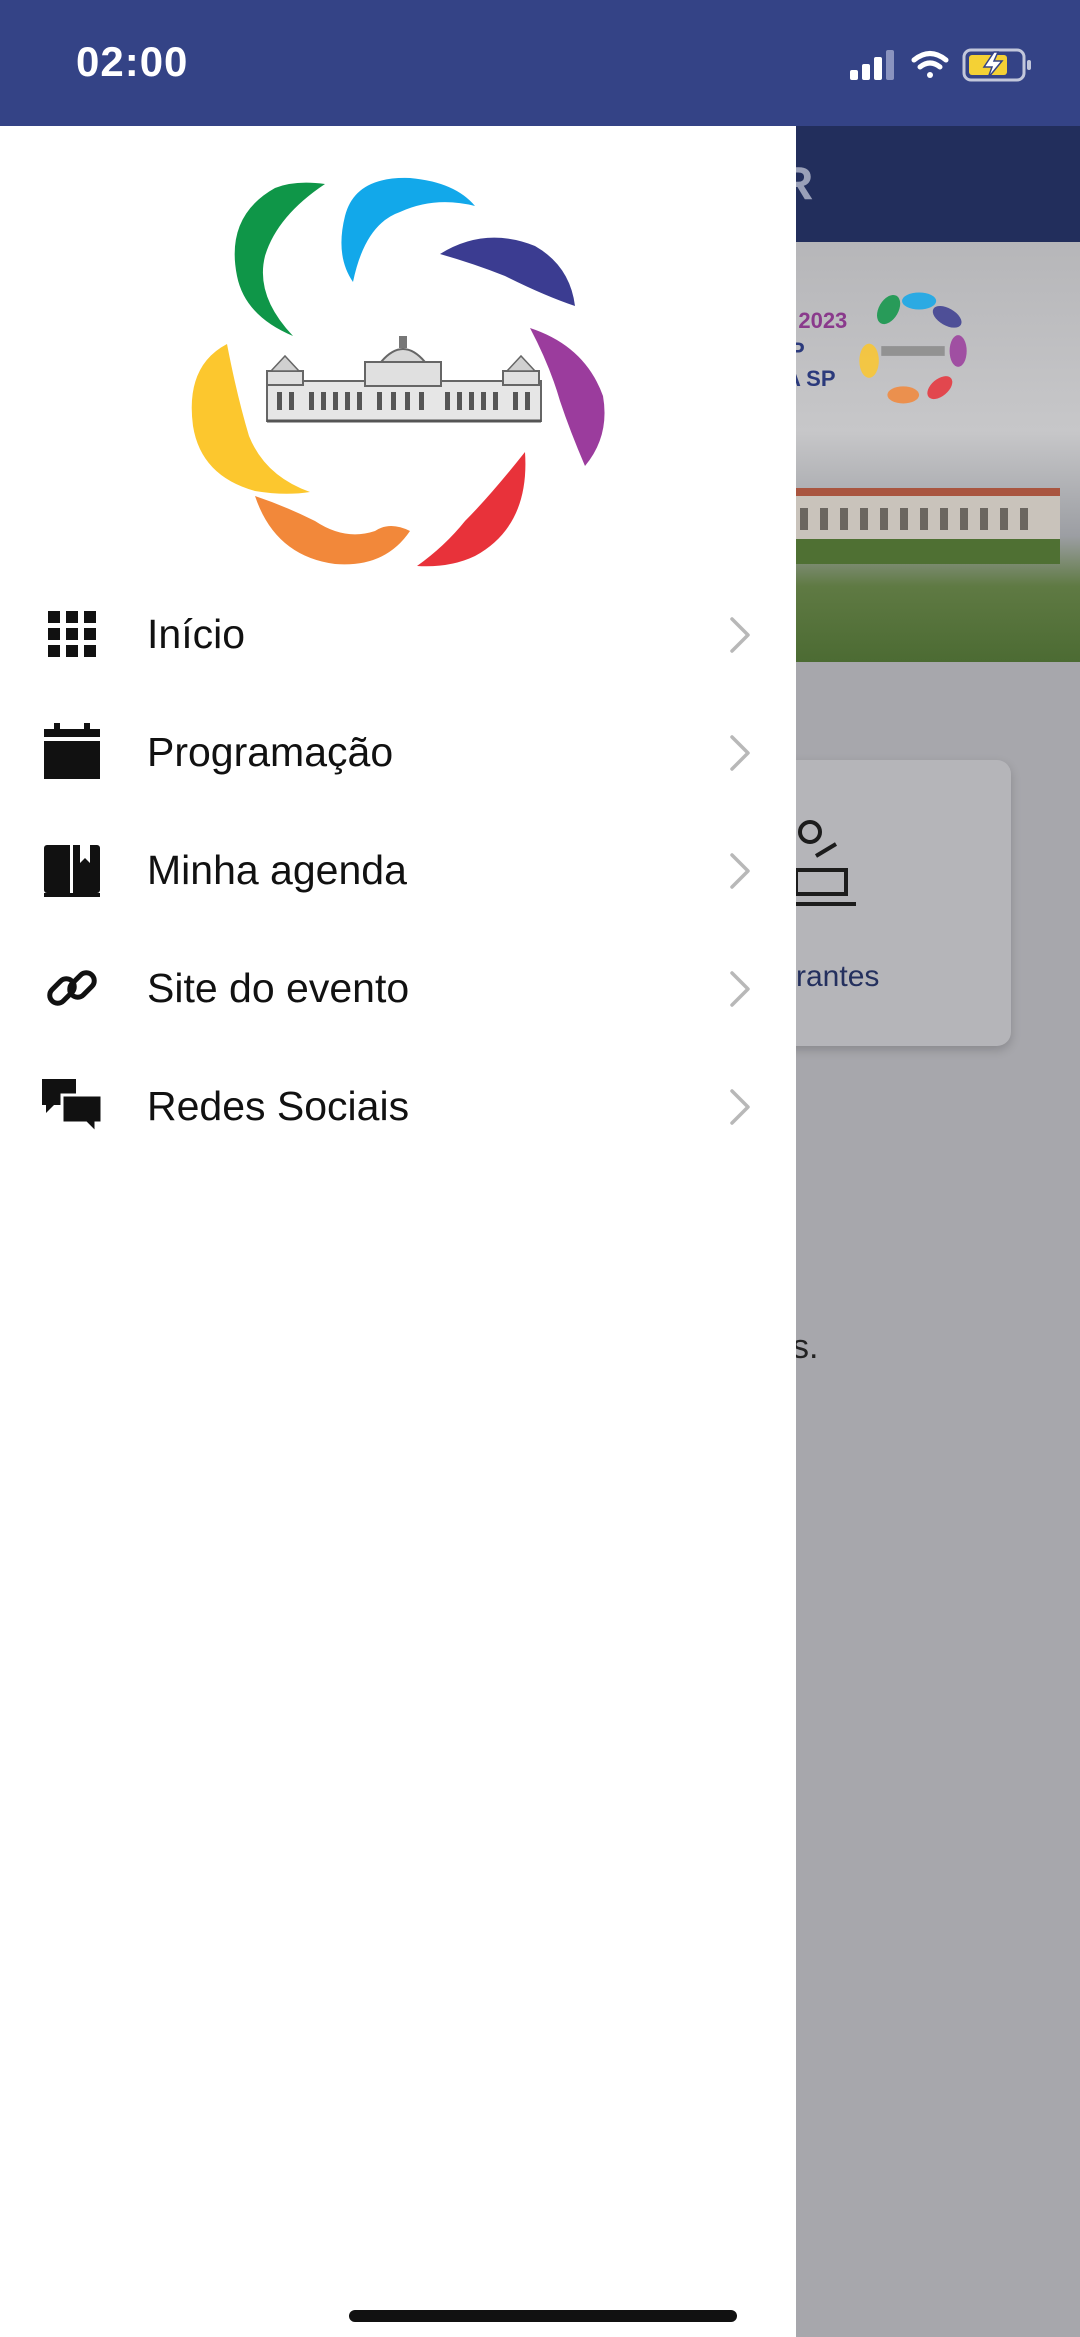 The height and width of the screenshot is (2337, 1080). What do you see at coordinates (540, 63) in the screenshot?
I see `status-bar: 02:00` at bounding box center [540, 63].